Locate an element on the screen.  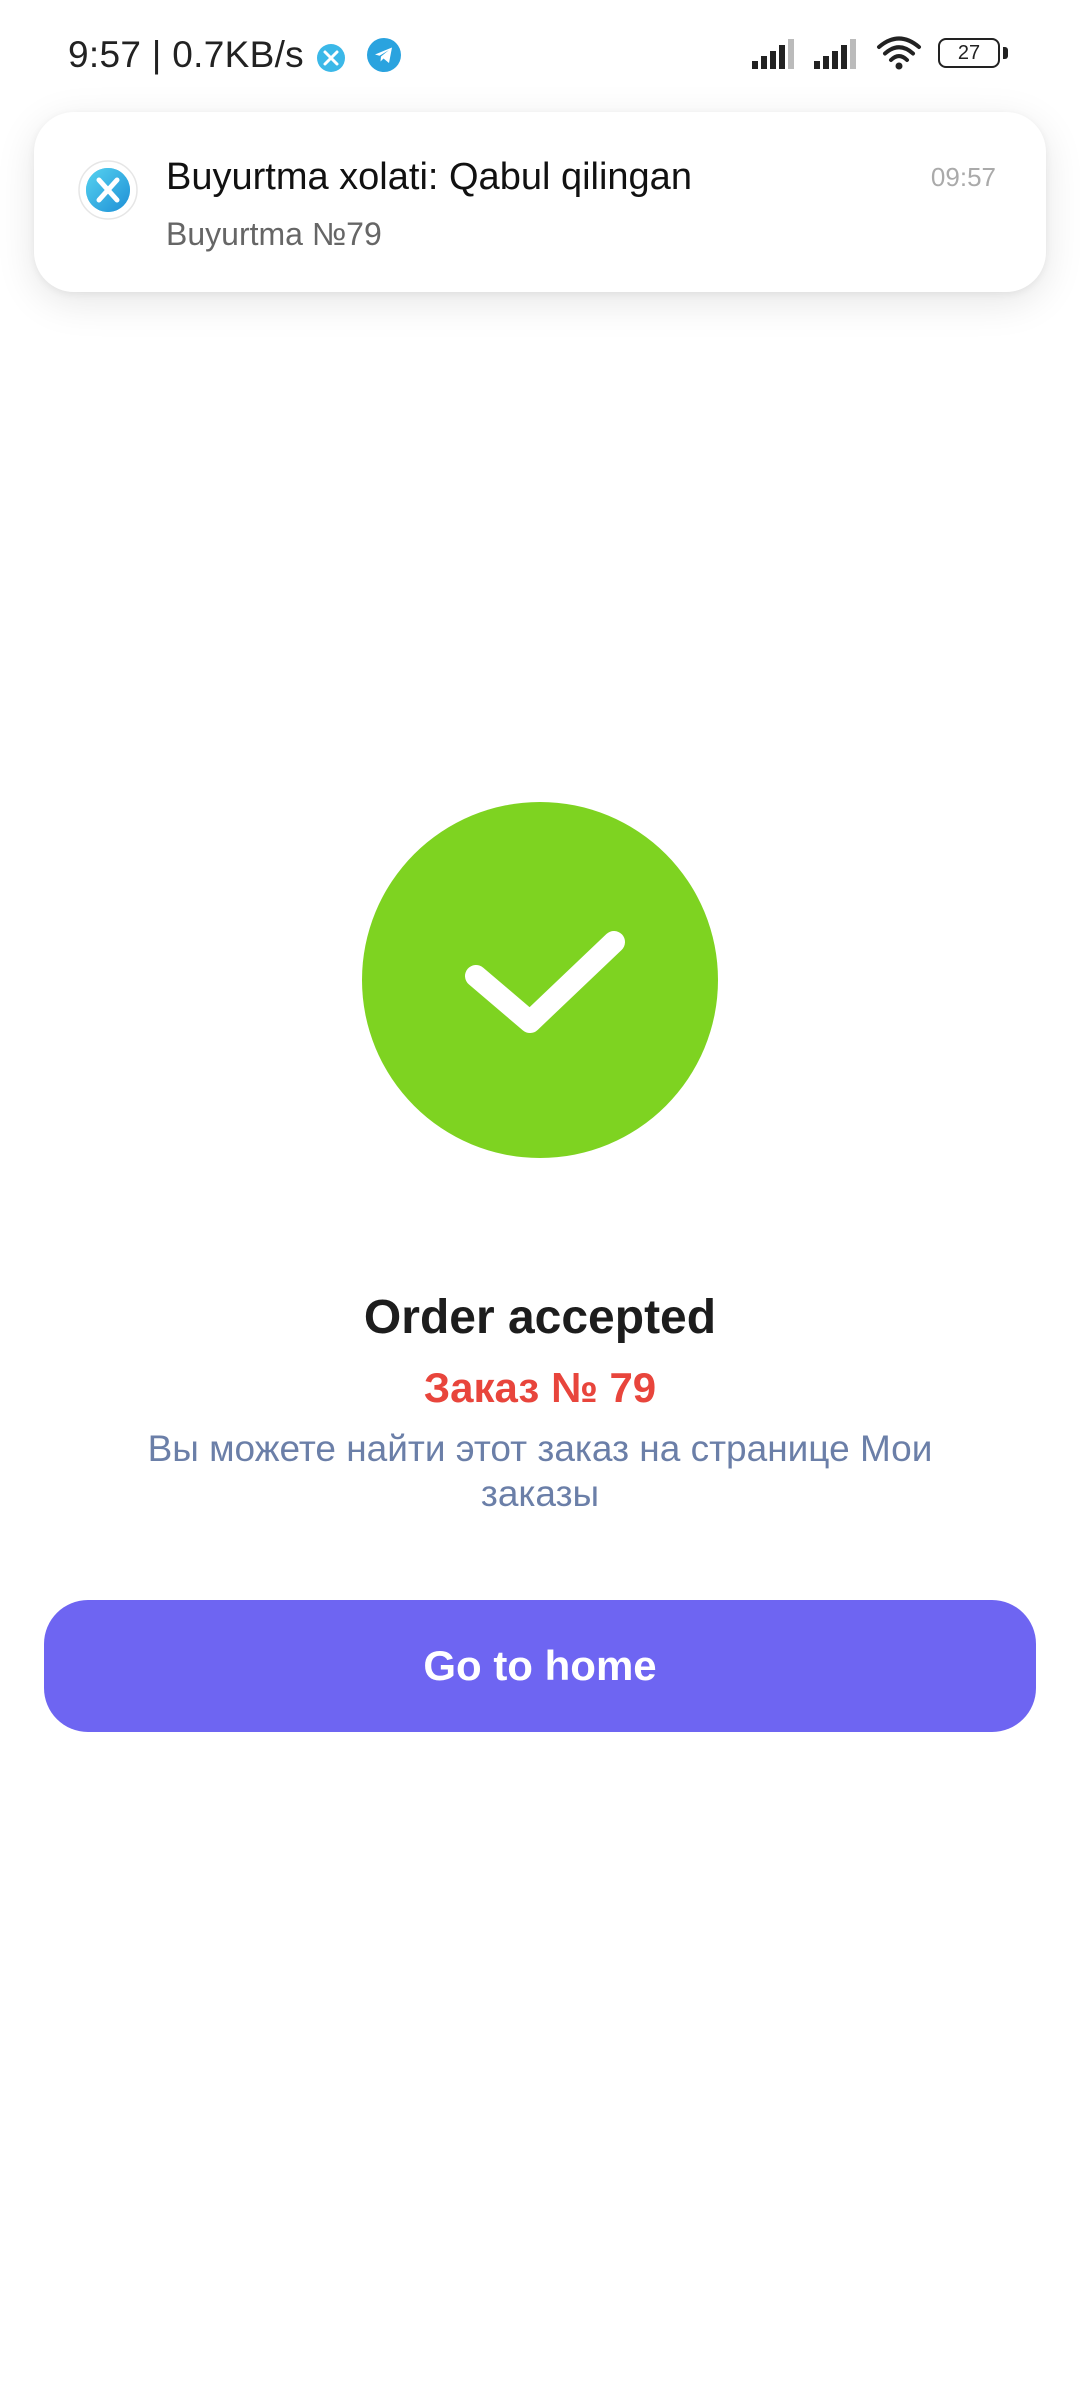
battery-level: 27 is located at coordinates (969, 53).